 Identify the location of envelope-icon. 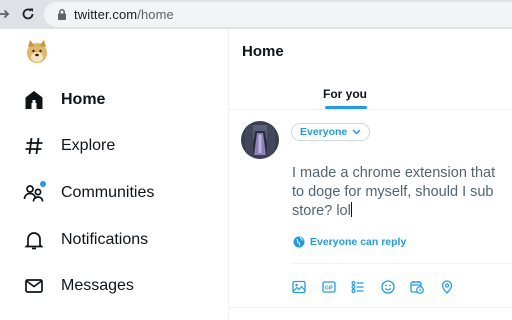
(34, 286).